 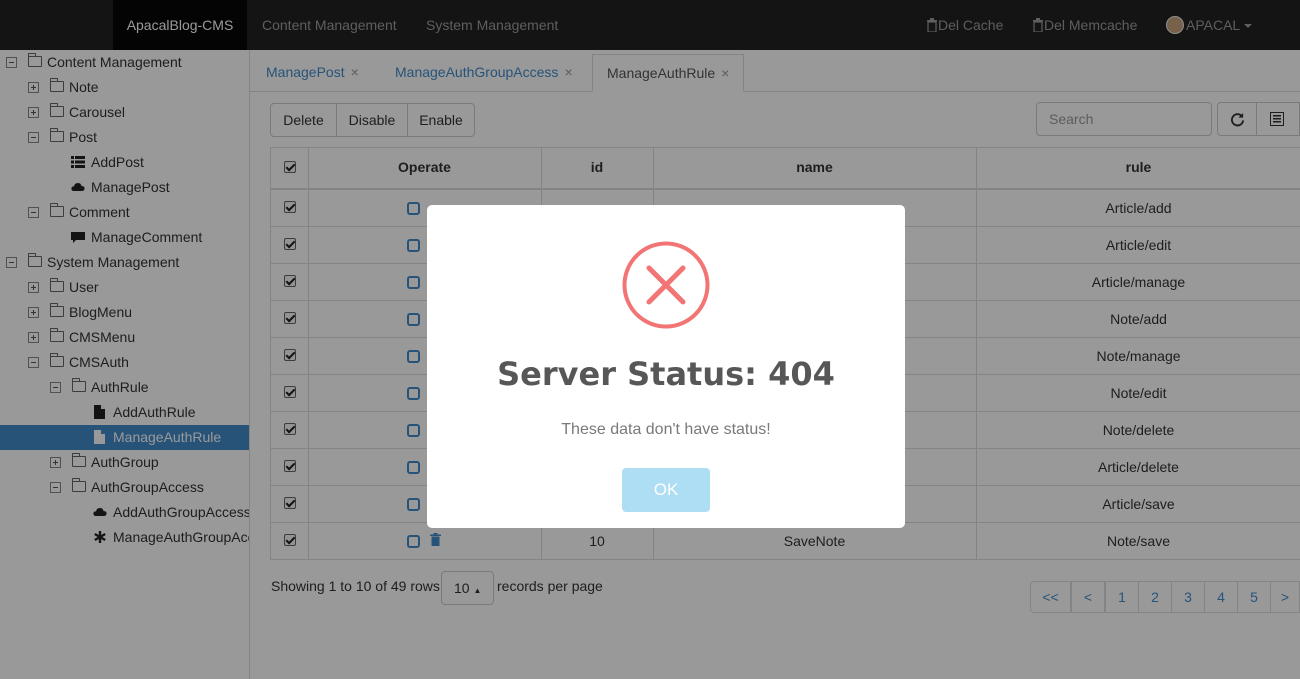 I want to click on modal-text: These data don't have status!, so click(x=666, y=429).